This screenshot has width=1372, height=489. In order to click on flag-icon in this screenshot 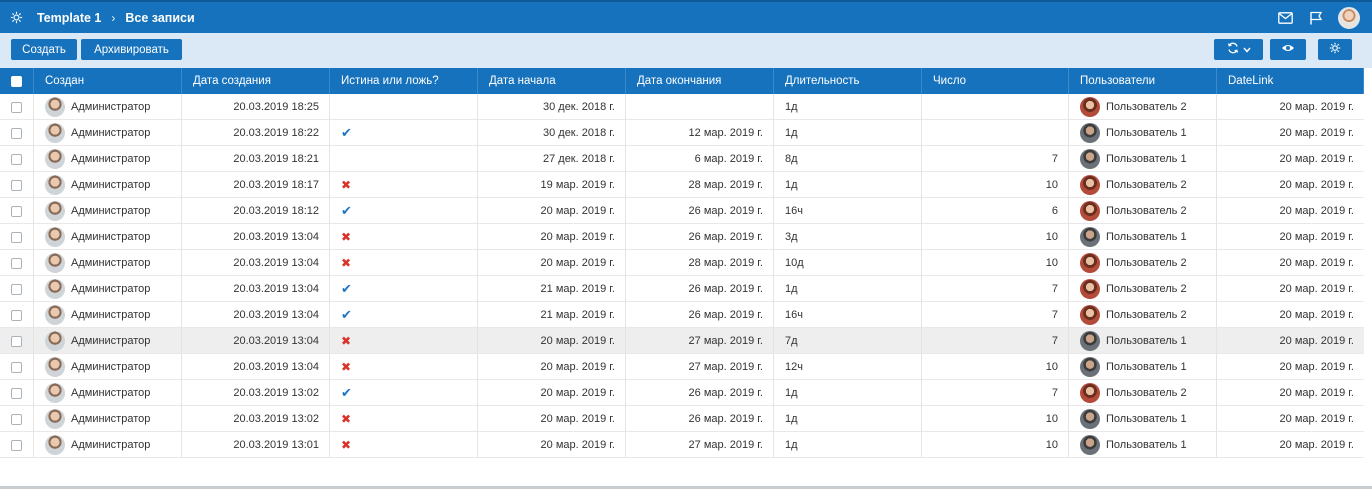, I will do `click(1316, 18)`.